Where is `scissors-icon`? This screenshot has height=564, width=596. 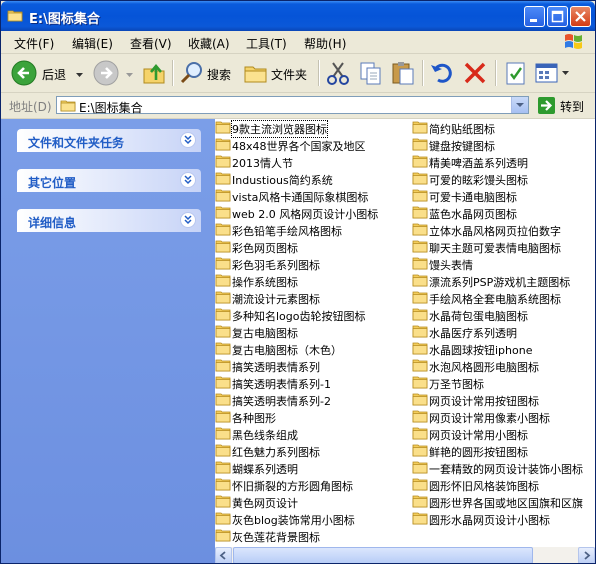 scissors-icon is located at coordinates (338, 73).